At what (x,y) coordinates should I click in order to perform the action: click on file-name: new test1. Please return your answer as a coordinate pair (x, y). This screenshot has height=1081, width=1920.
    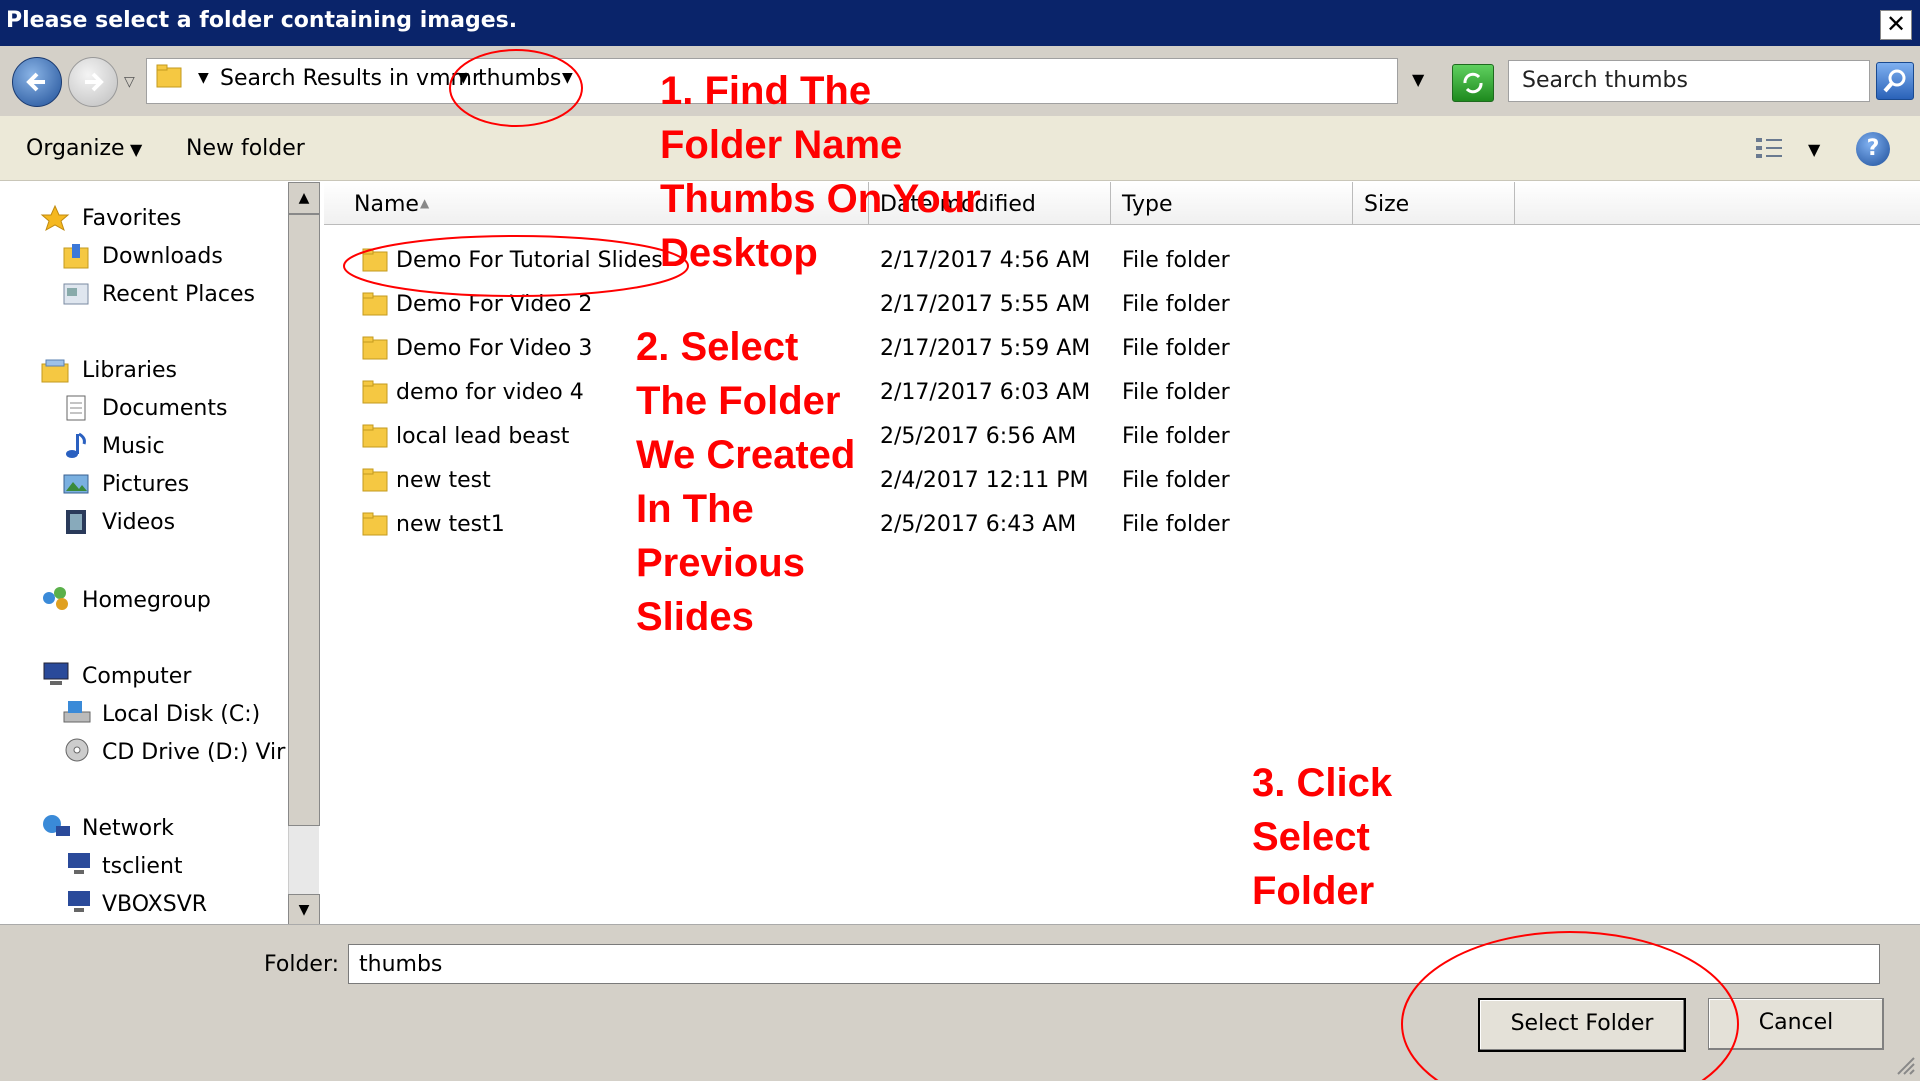
    Looking at the image, I should click on (450, 524).